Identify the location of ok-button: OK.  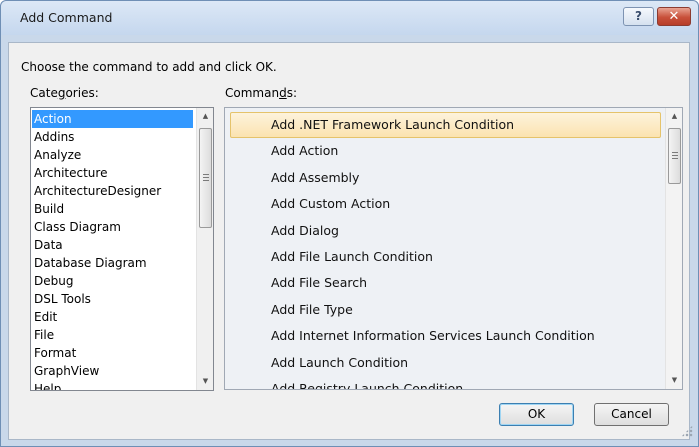
(536, 414).